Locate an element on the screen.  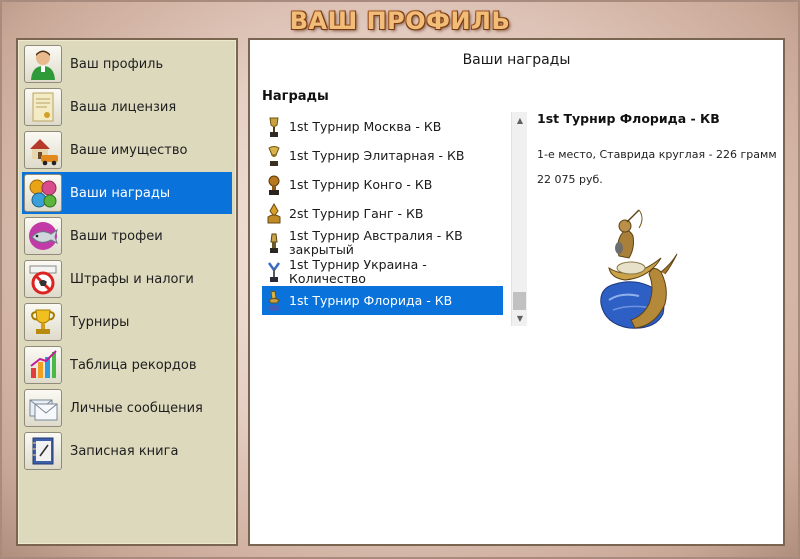
sidebar-item-notebook: Записная книга is located at coordinates (127, 451).